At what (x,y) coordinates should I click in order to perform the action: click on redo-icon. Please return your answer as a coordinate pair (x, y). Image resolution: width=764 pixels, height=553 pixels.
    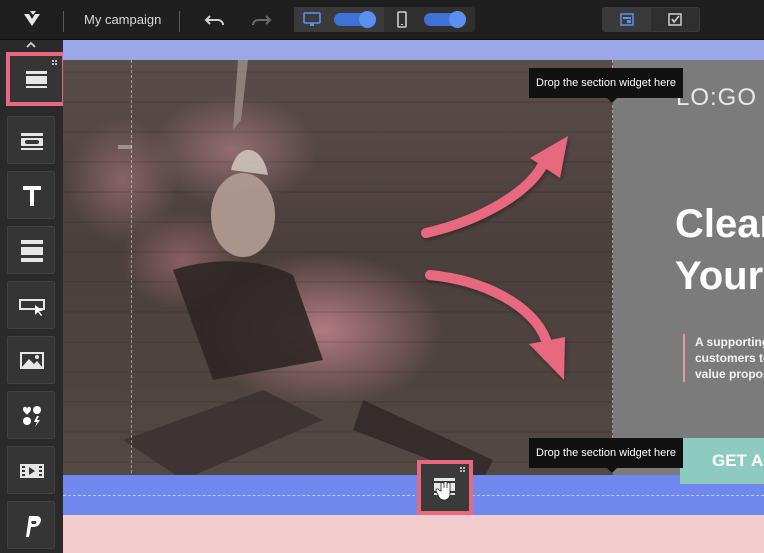
    Looking at the image, I should click on (261, 20).